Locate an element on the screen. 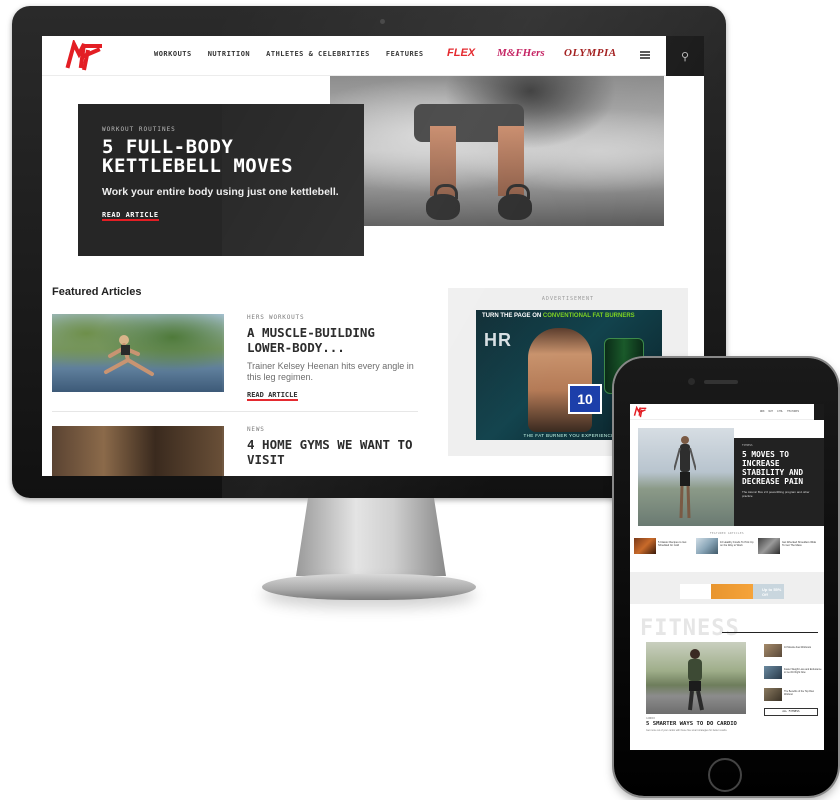 This screenshot has height=800, width=840. phone-nav-links: WRK NUT ATHL FEATURES is located at coordinates (779, 411).